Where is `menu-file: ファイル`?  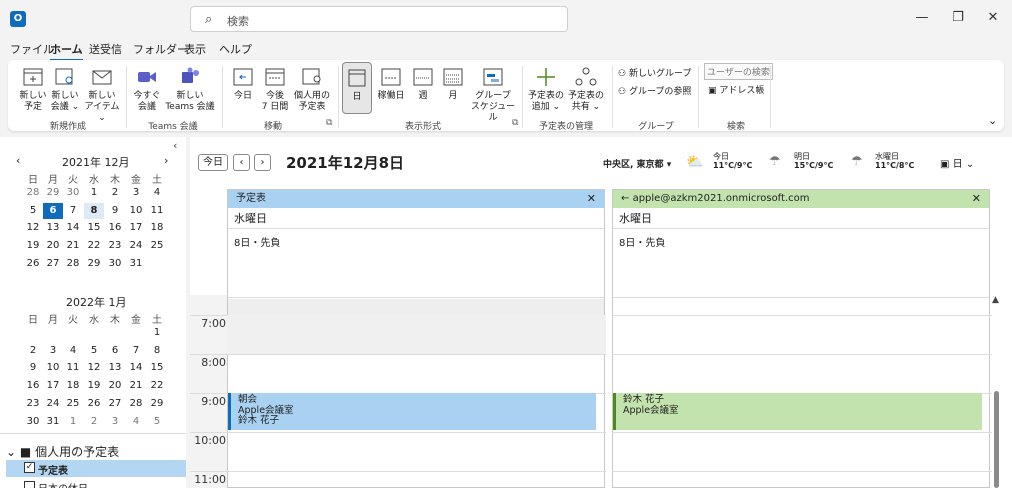
menu-file: ファイル is located at coordinates (32, 49).